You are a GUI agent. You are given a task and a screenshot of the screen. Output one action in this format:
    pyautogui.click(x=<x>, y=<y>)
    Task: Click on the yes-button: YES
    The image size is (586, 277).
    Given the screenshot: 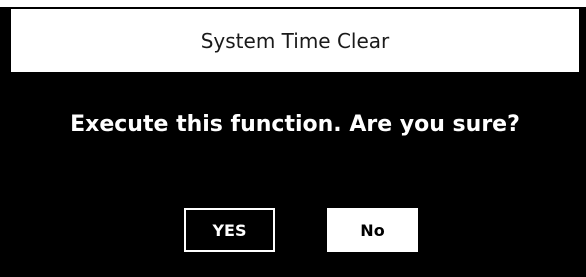 What is the action you would take?
    pyautogui.click(x=229, y=230)
    